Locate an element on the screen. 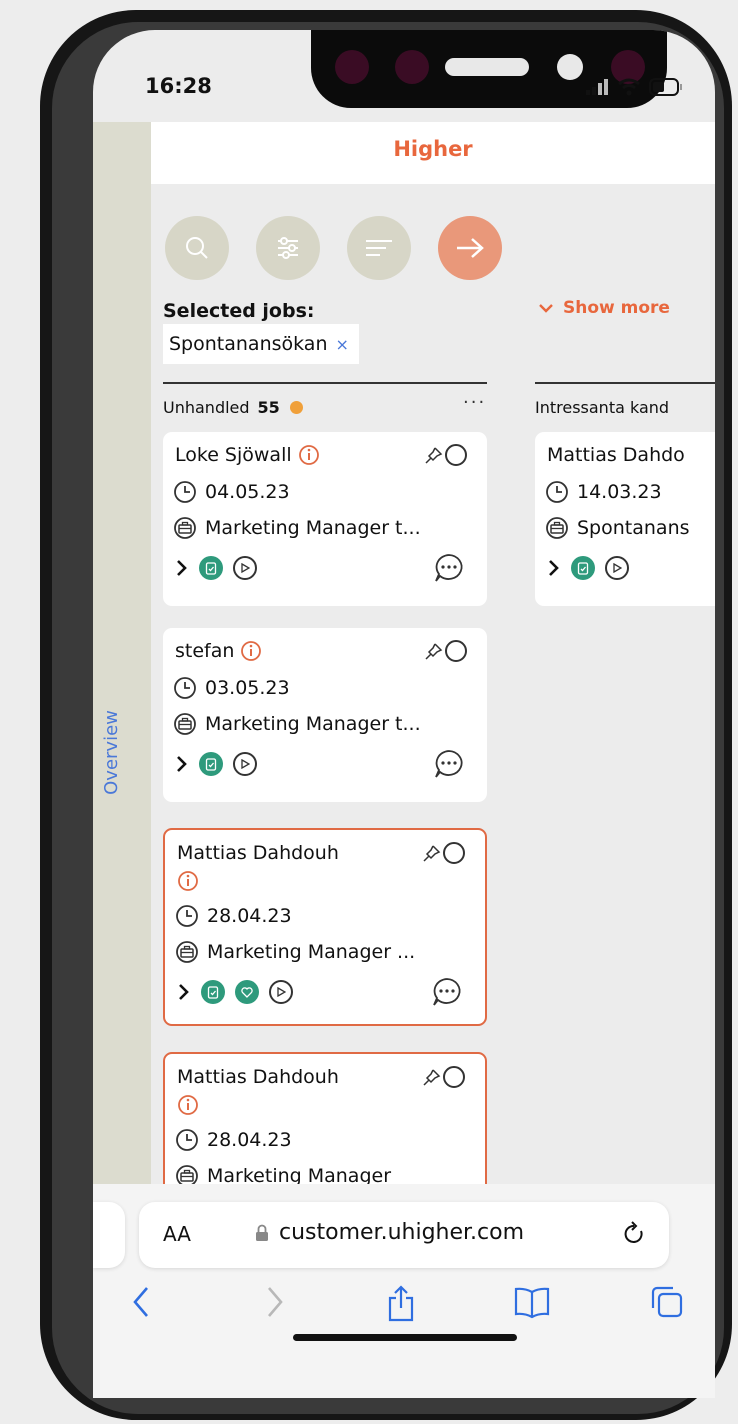  heart-shield-icon is located at coordinates (247, 992).